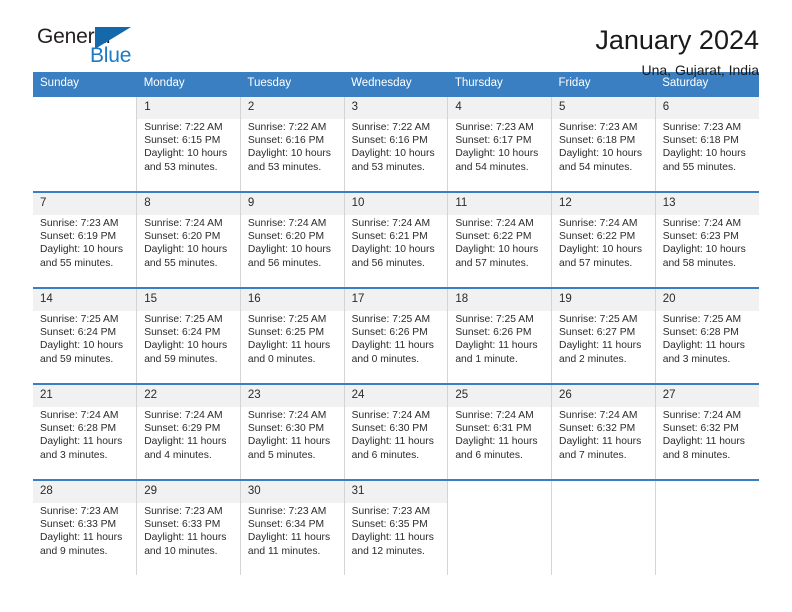 The width and height of the screenshot is (792, 612). I want to click on day-number: 16, so click(292, 299).